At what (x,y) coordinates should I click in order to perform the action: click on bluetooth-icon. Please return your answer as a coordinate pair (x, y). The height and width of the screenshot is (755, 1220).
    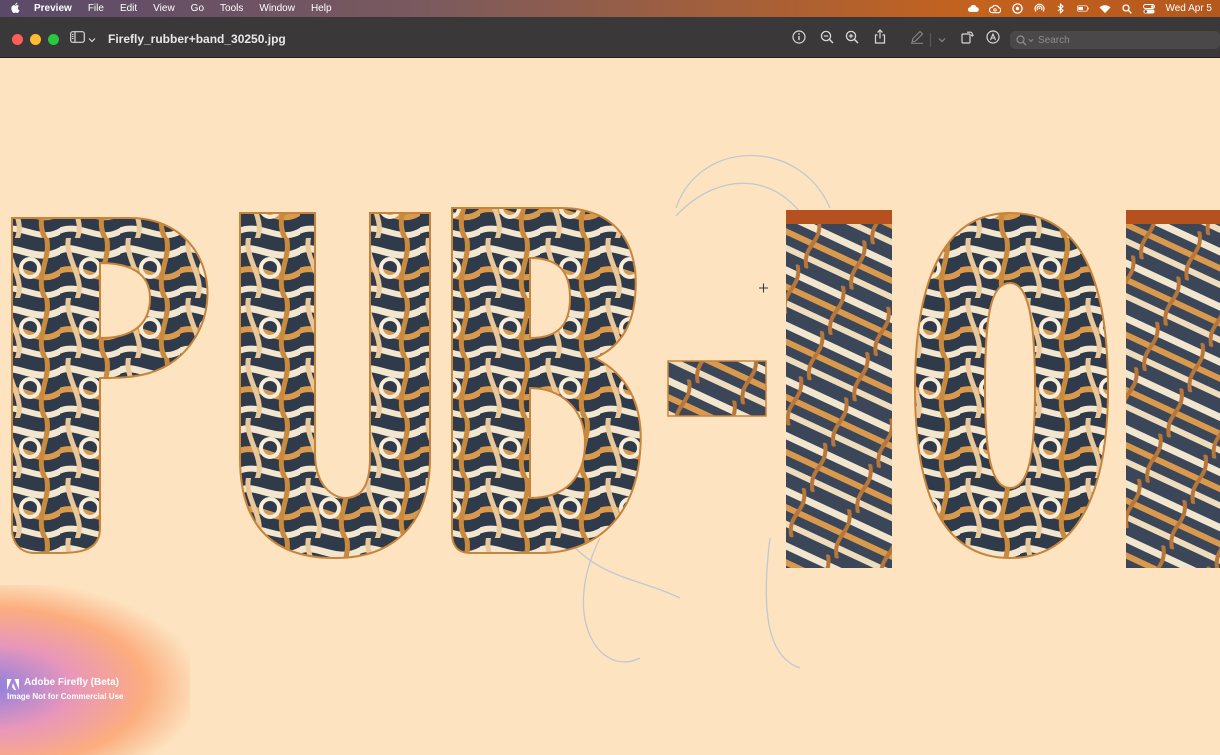
    Looking at the image, I should click on (1061, 8).